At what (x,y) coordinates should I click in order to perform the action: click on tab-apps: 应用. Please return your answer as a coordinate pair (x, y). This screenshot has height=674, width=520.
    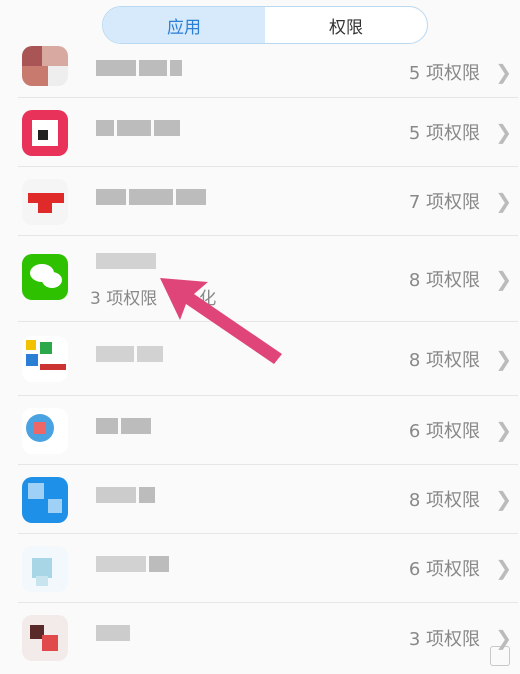
    Looking at the image, I should click on (184, 25).